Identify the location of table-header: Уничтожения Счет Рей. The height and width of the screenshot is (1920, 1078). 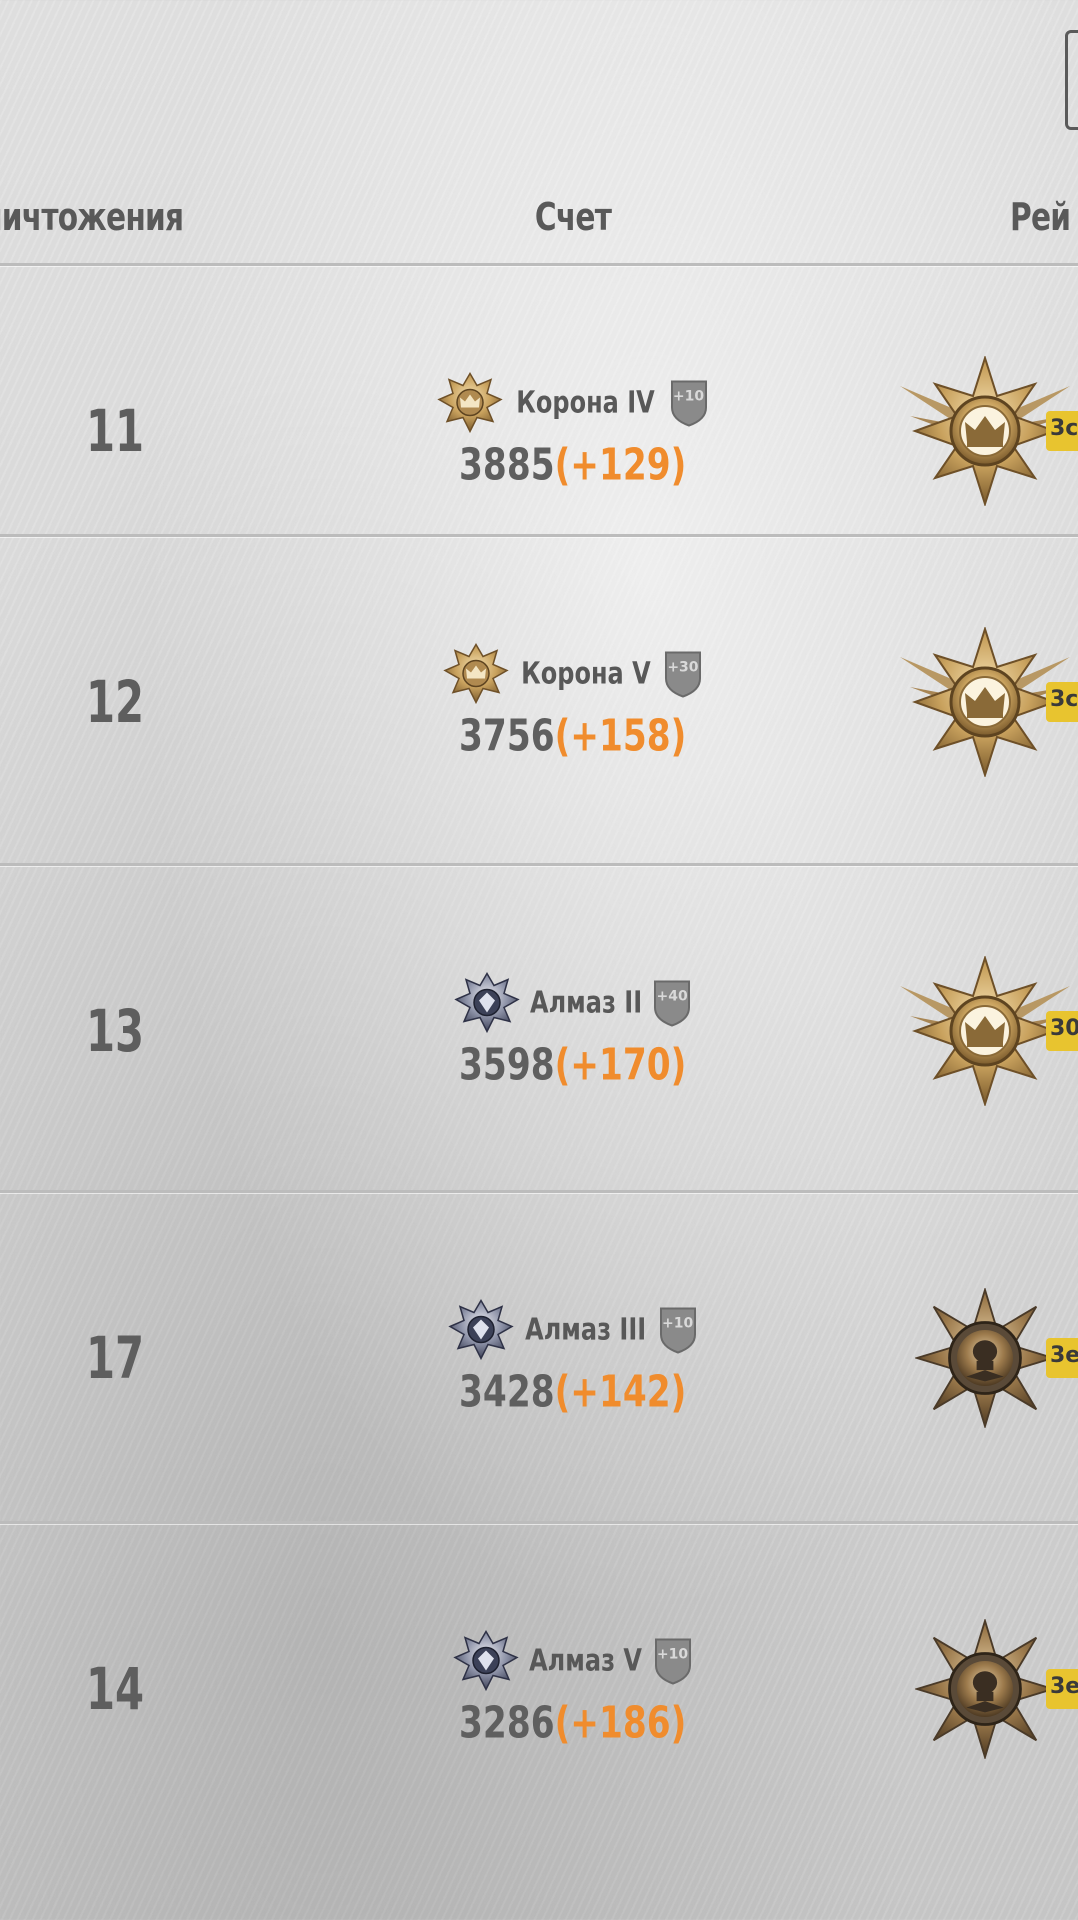
(539, 225).